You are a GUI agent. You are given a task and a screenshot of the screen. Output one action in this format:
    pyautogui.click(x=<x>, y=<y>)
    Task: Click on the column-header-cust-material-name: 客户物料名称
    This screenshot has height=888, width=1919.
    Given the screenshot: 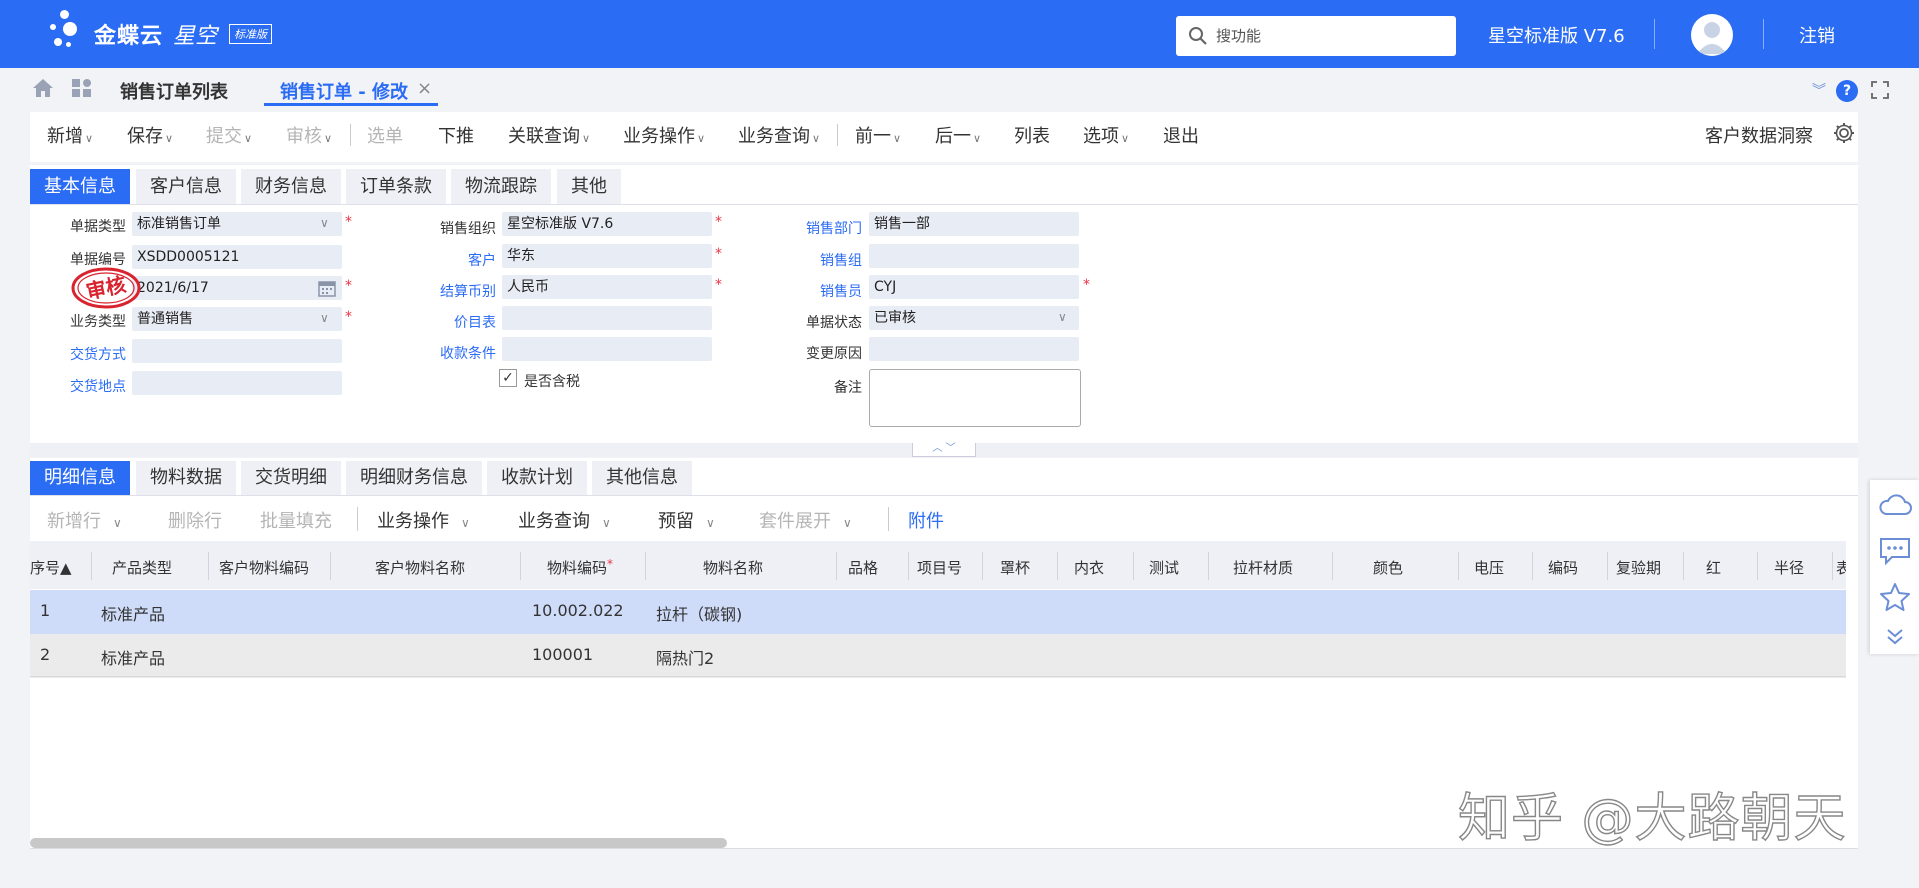 What is the action you would take?
    pyautogui.click(x=420, y=567)
    